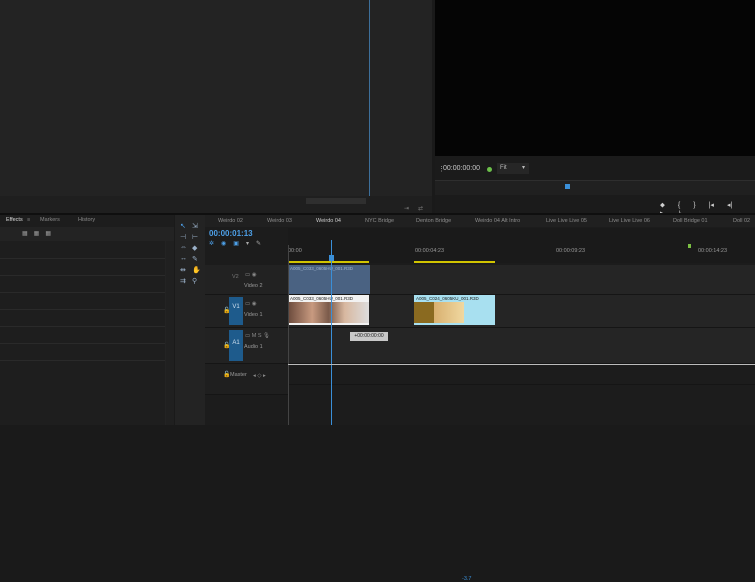 Image resolution: width=755 pixels, height=582 pixels. What do you see at coordinates (521, 364) in the screenshot?
I see `master-volume-line` at bounding box center [521, 364].